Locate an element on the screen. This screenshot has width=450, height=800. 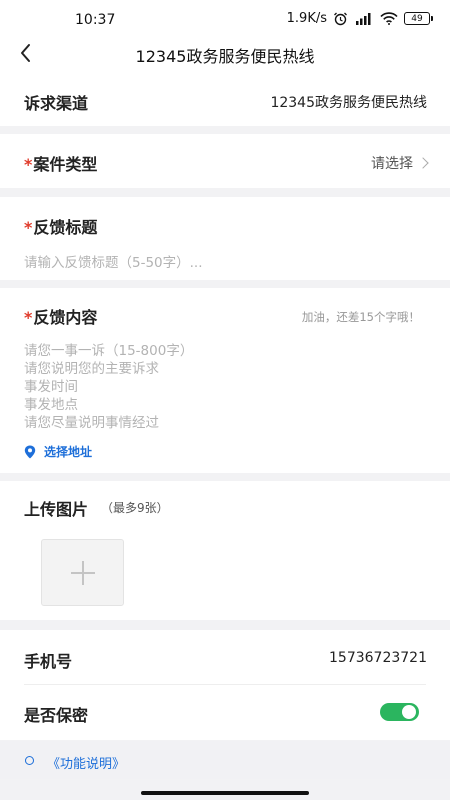
channel-label: 诉求渠道 is located at coordinates (56, 103).